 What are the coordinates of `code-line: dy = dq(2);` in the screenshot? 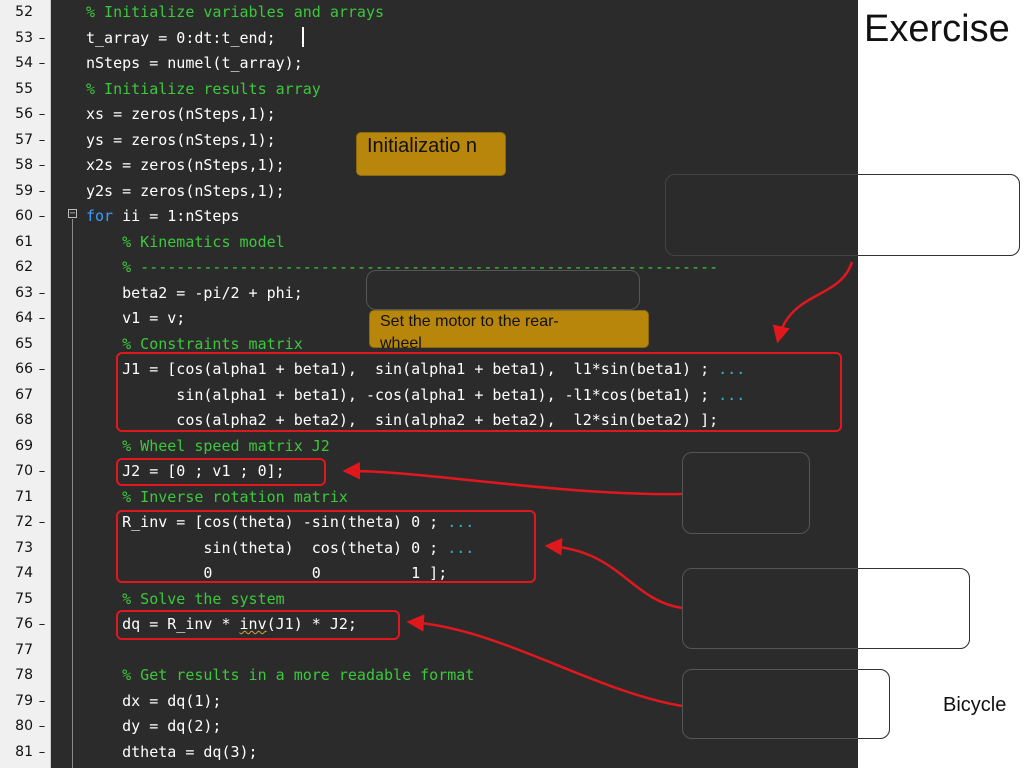 It's located at (153, 727).